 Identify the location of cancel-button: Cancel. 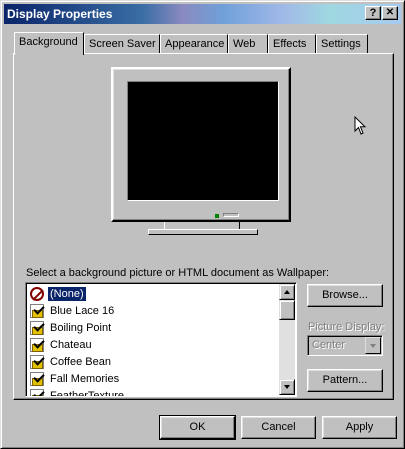
(278, 427).